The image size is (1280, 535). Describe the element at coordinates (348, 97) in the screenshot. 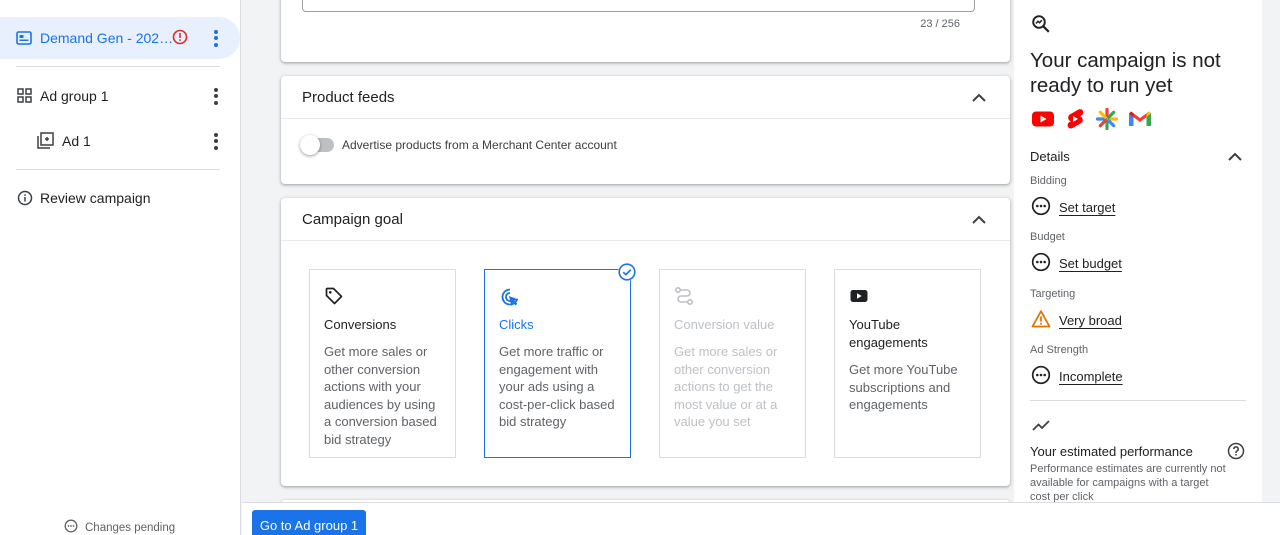

I see `product-feeds-title: Product feeds` at that location.